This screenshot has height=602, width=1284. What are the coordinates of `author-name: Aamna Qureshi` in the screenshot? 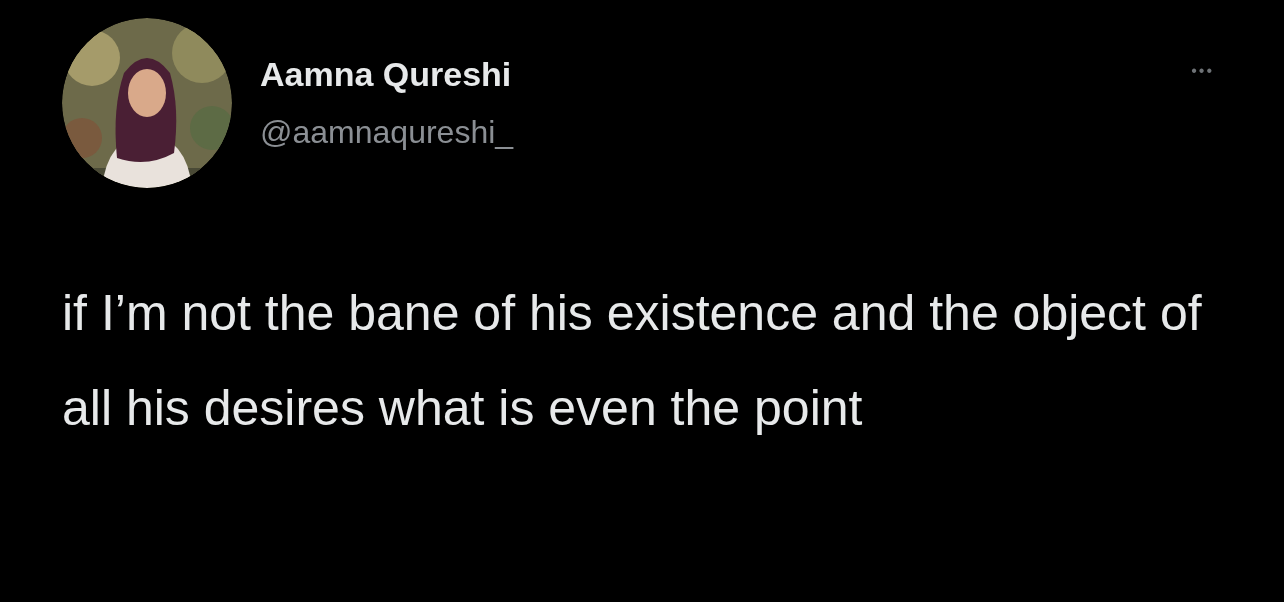 It's located at (387, 74).